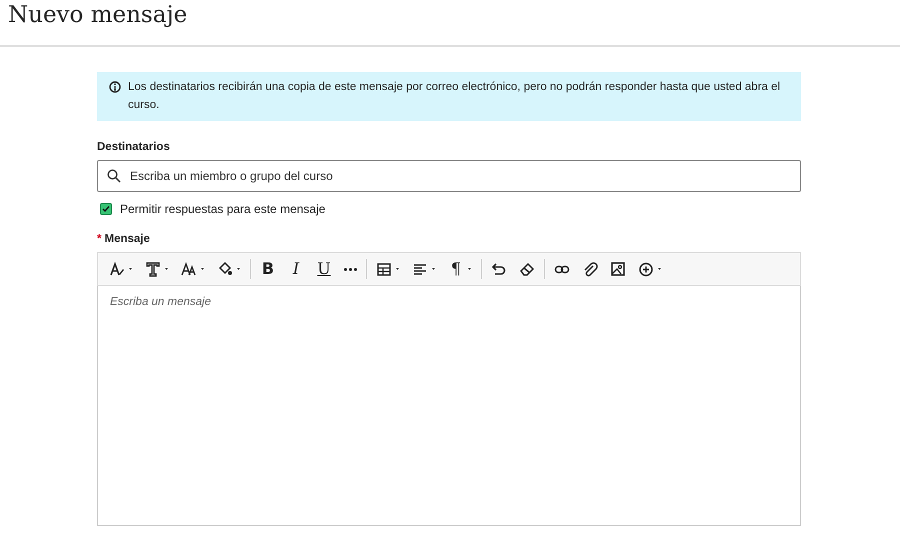  I want to click on field-label: Destinatarios, so click(133, 147).